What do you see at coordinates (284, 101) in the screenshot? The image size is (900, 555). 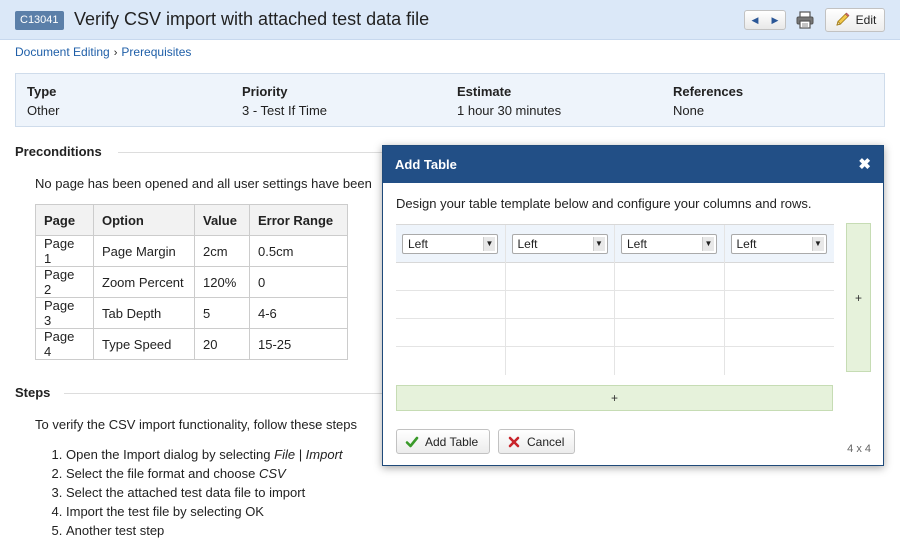 I see `info-field-priority: Priority 3 - Test If Time` at bounding box center [284, 101].